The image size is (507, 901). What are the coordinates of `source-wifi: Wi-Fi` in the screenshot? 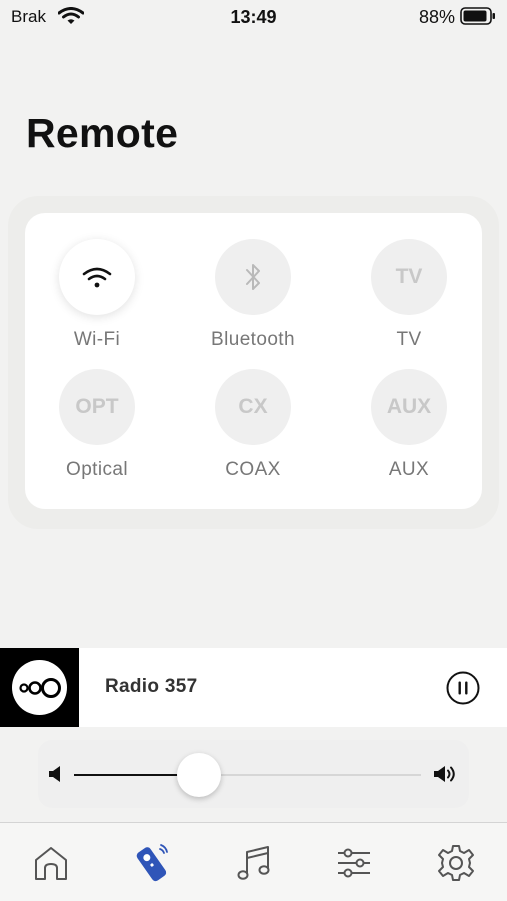 It's located at (97, 295).